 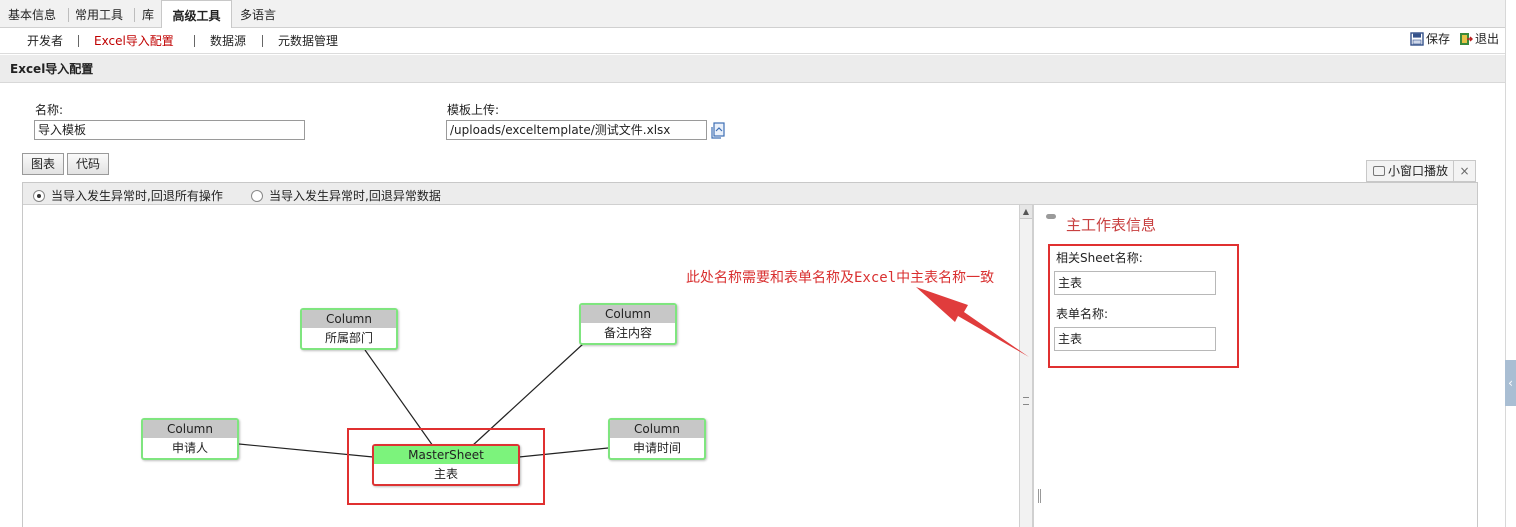 I want to click on side-collapse-icon: ‹, so click(x=1510, y=383).